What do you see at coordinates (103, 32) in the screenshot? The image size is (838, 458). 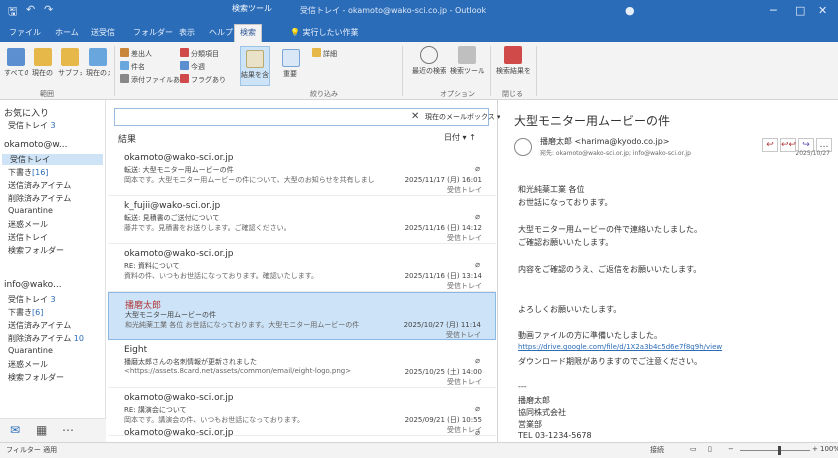 I see `tab-send-receive: 送受信` at bounding box center [103, 32].